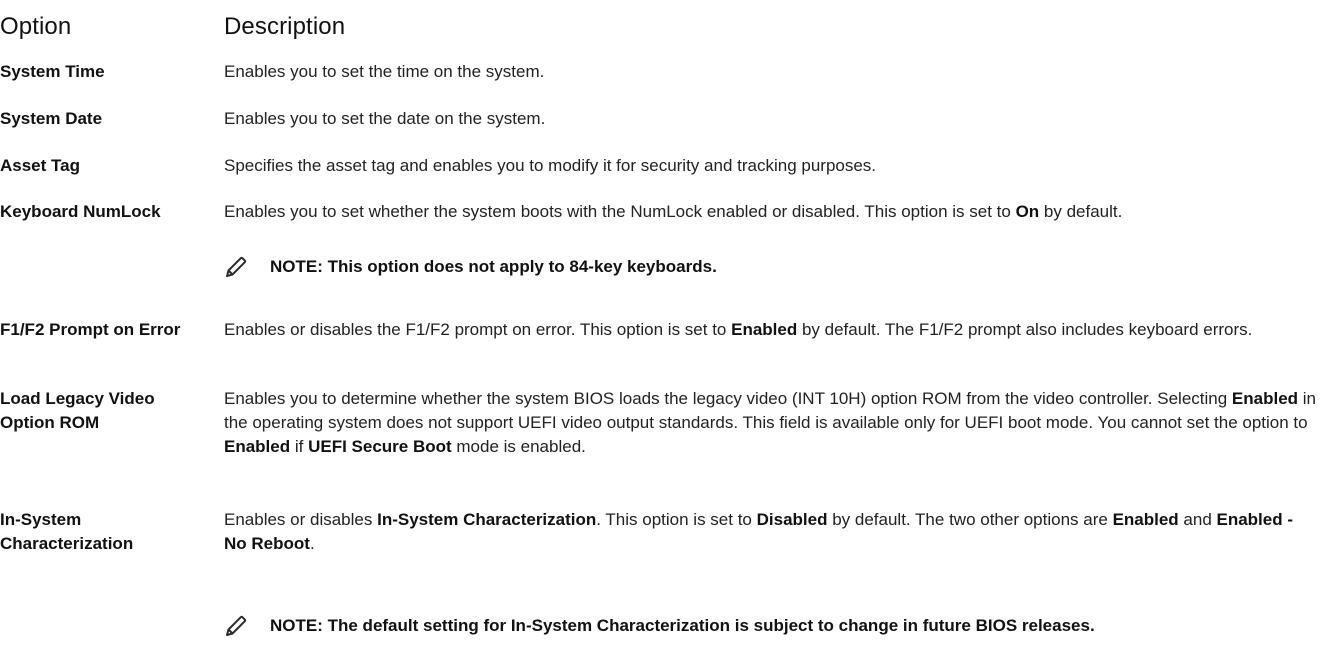 This screenshot has width=1326, height=668. I want to click on option-name: System Time, so click(52, 71).